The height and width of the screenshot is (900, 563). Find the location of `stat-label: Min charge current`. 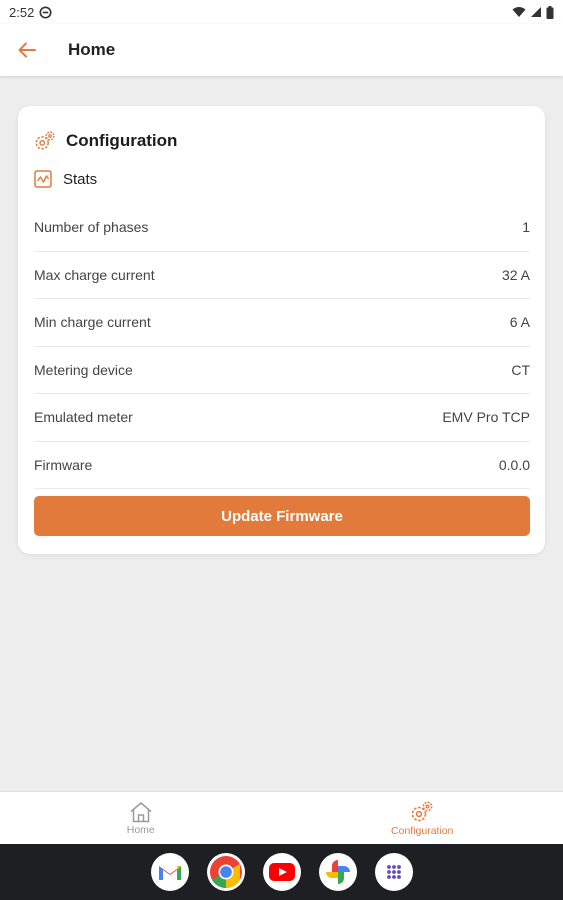

stat-label: Min charge current is located at coordinates (92, 322).